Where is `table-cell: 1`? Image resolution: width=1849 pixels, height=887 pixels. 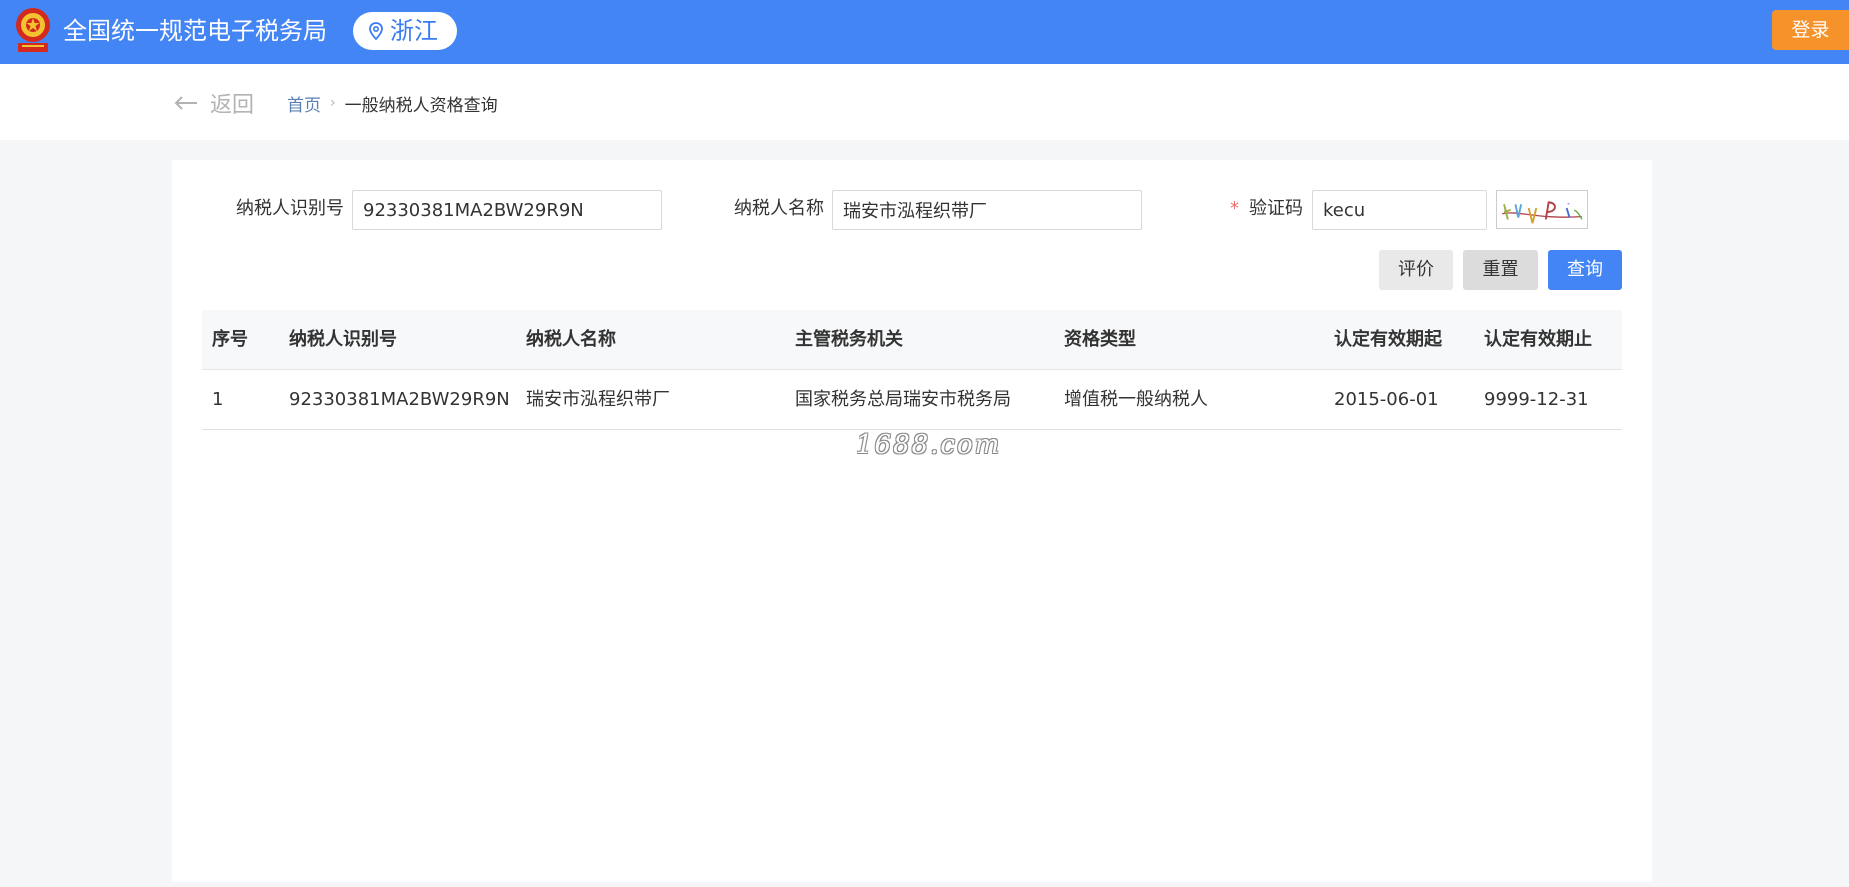
table-cell: 1 is located at coordinates (218, 399).